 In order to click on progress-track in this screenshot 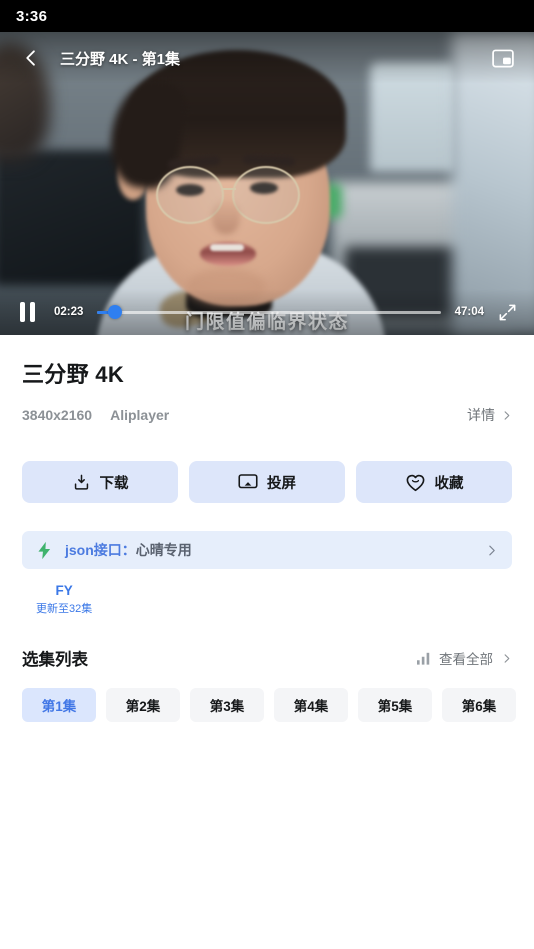, I will do `click(269, 312)`.